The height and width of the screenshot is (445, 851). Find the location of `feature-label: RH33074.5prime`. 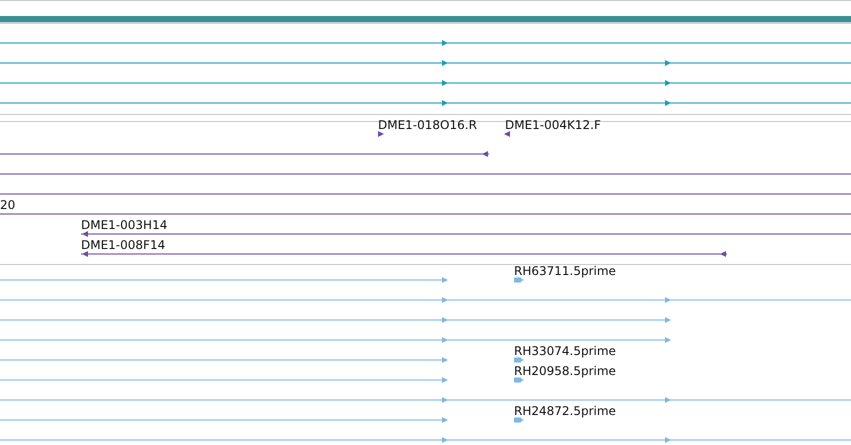

feature-label: RH33074.5prime is located at coordinates (565, 351).